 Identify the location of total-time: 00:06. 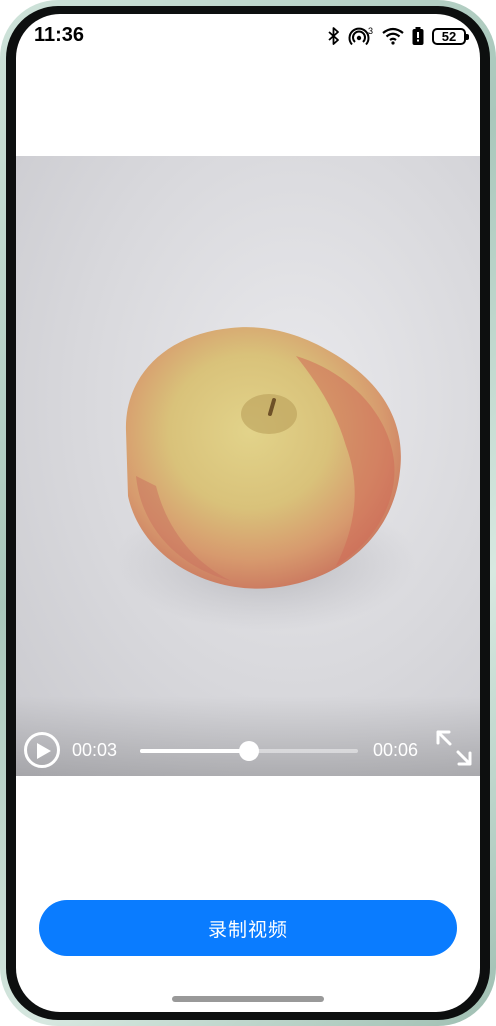
(396, 750).